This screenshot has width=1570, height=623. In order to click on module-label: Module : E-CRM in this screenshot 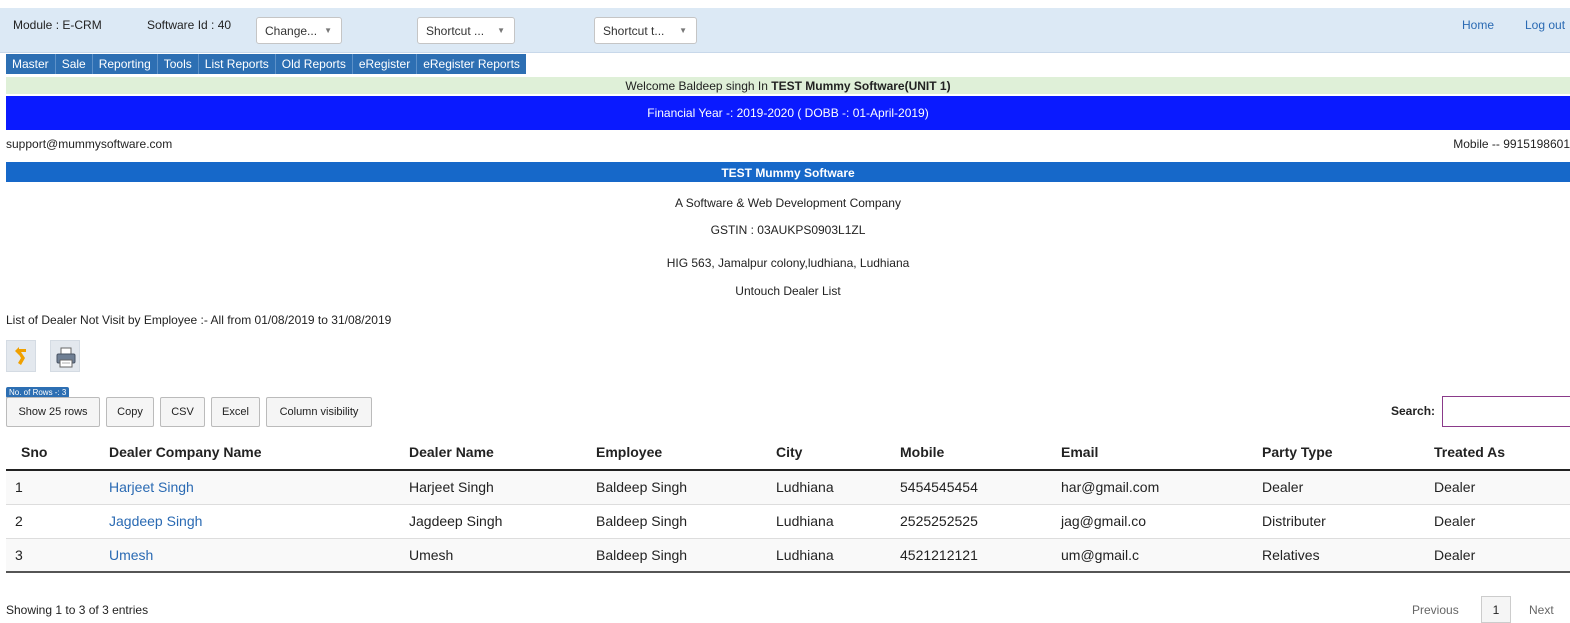, I will do `click(57, 25)`.